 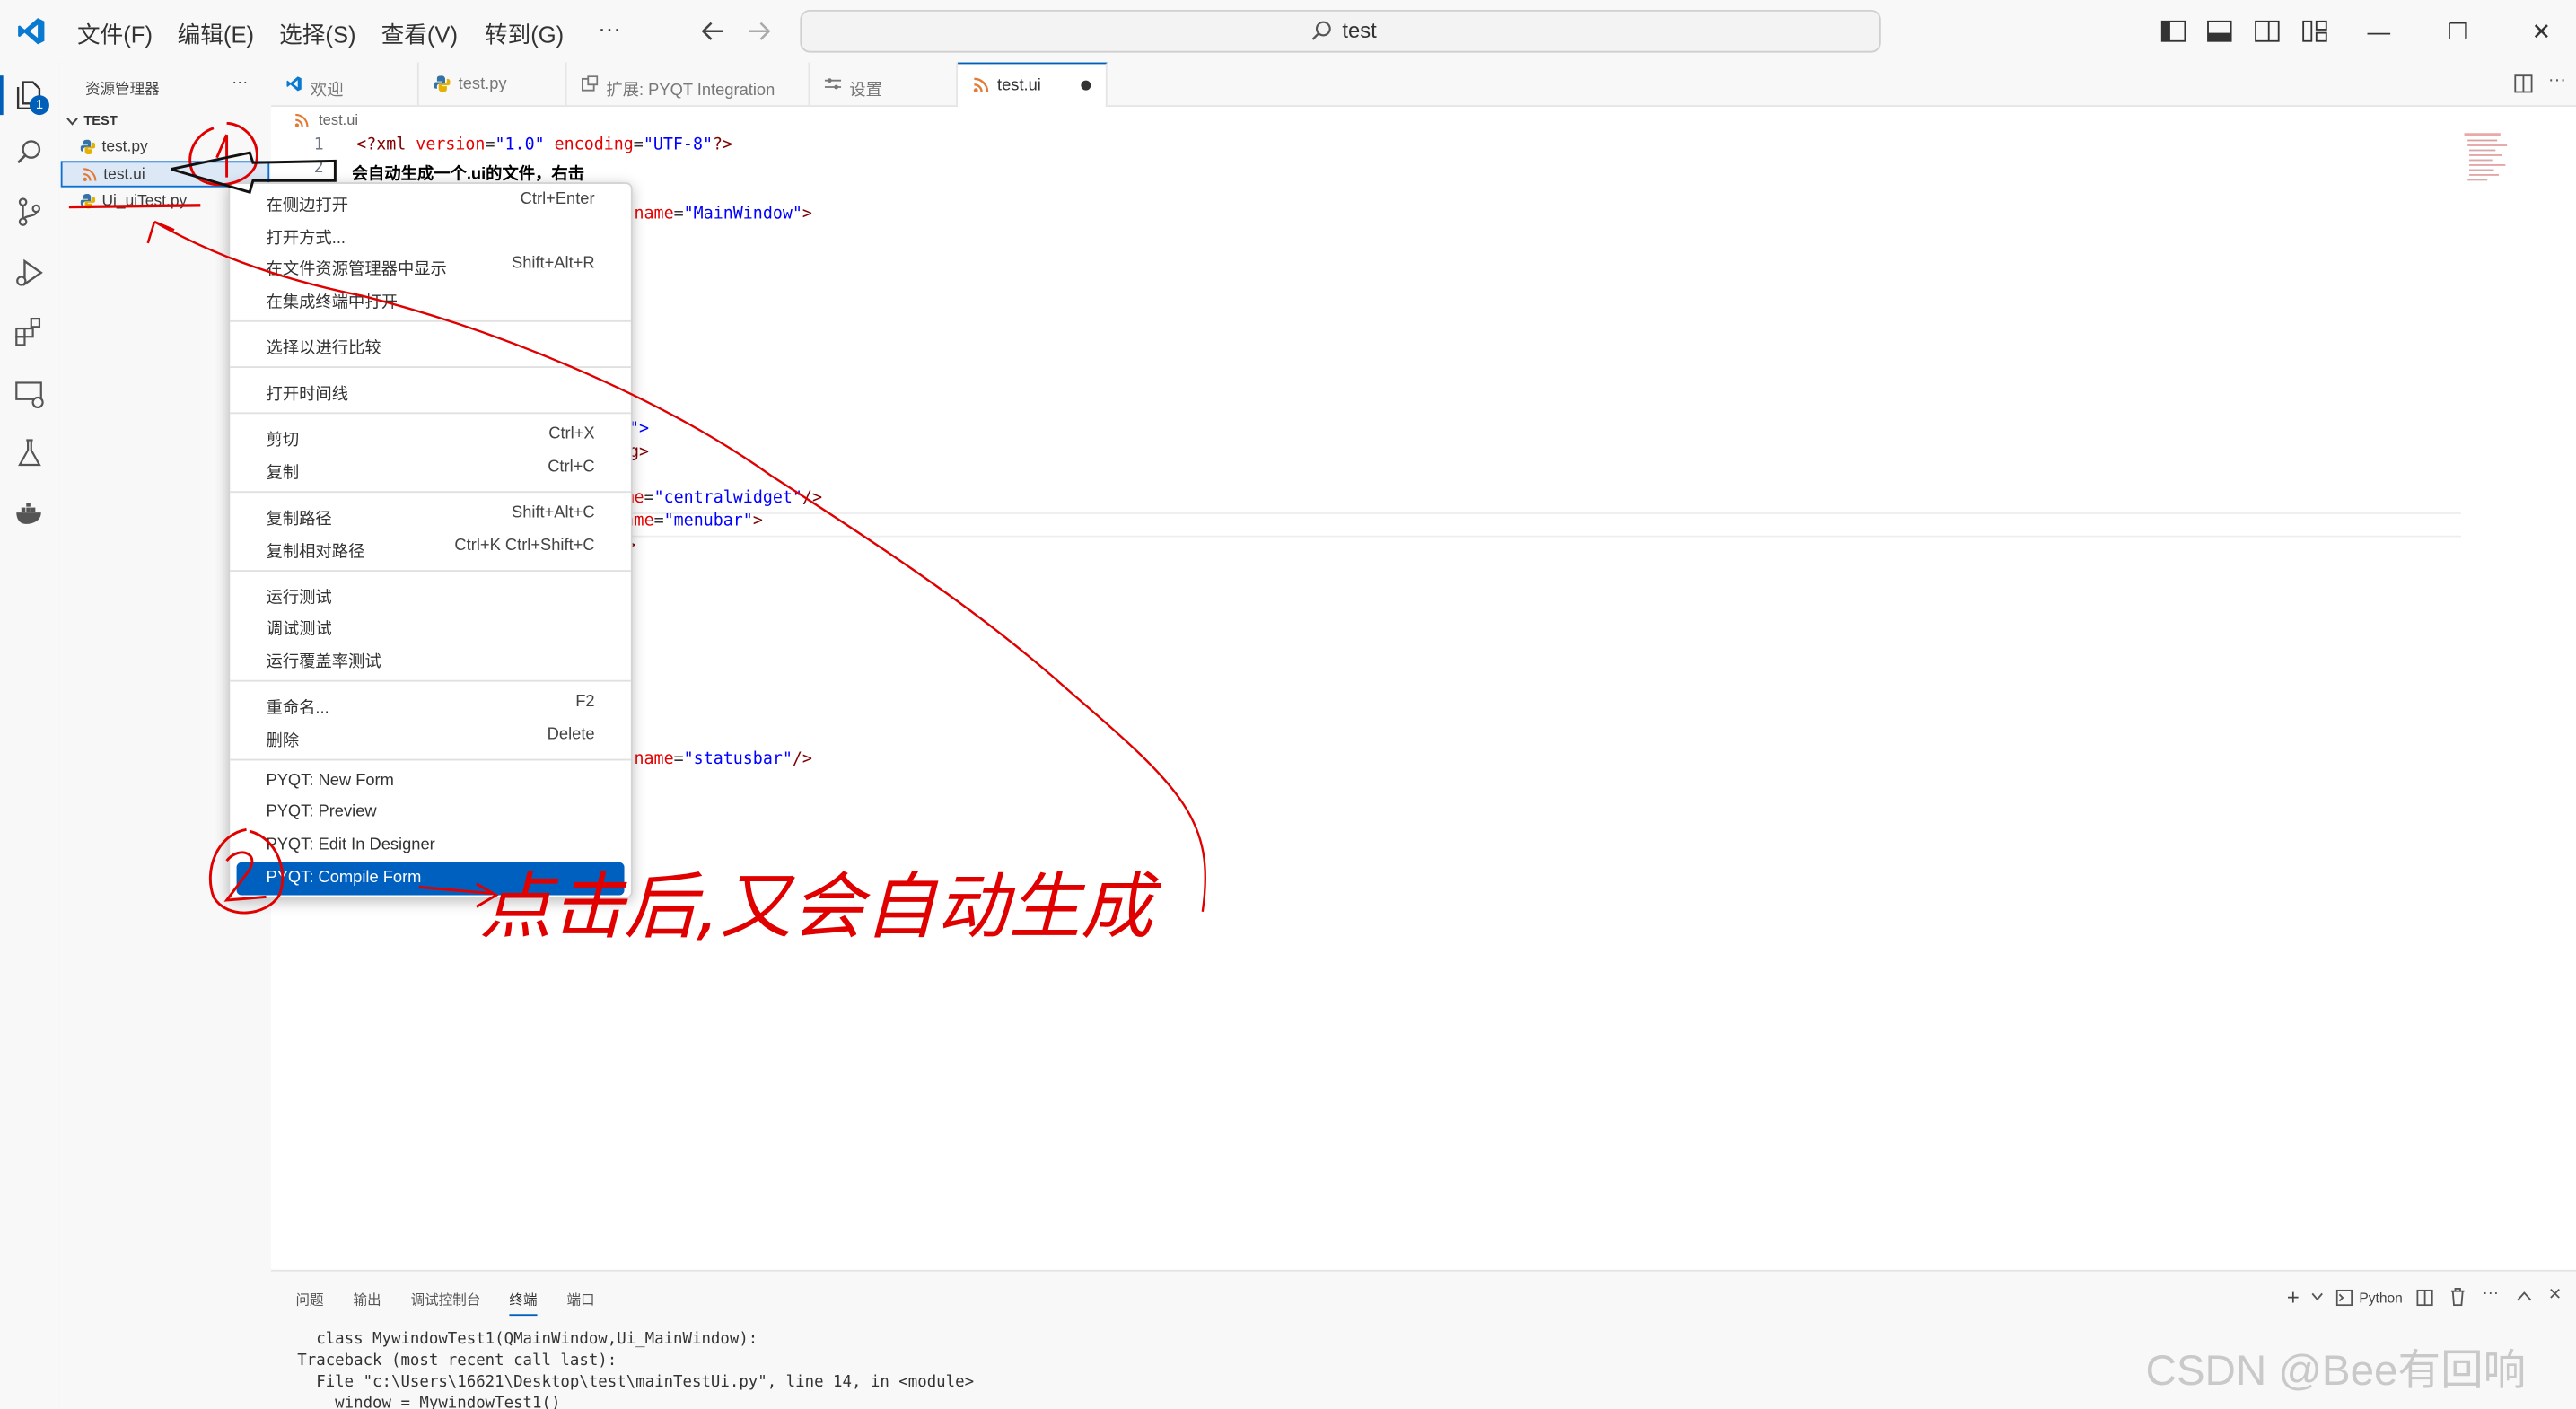 I want to click on explorer-badge: 1, so click(x=39, y=105).